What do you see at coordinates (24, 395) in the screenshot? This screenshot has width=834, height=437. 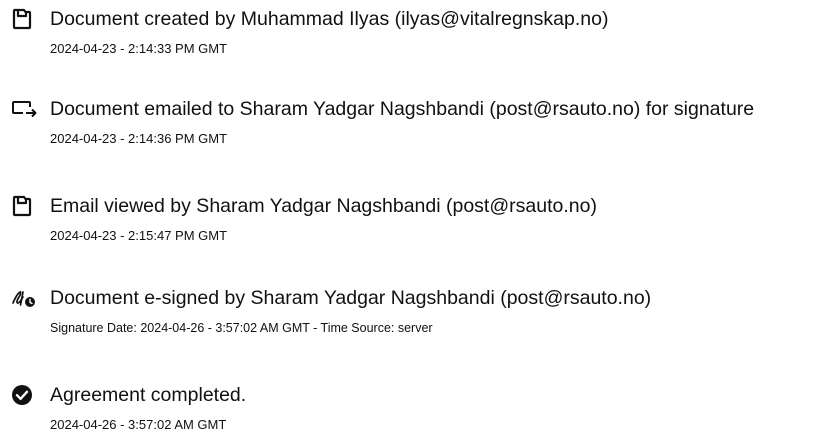 I see `check-circle-icon` at bounding box center [24, 395].